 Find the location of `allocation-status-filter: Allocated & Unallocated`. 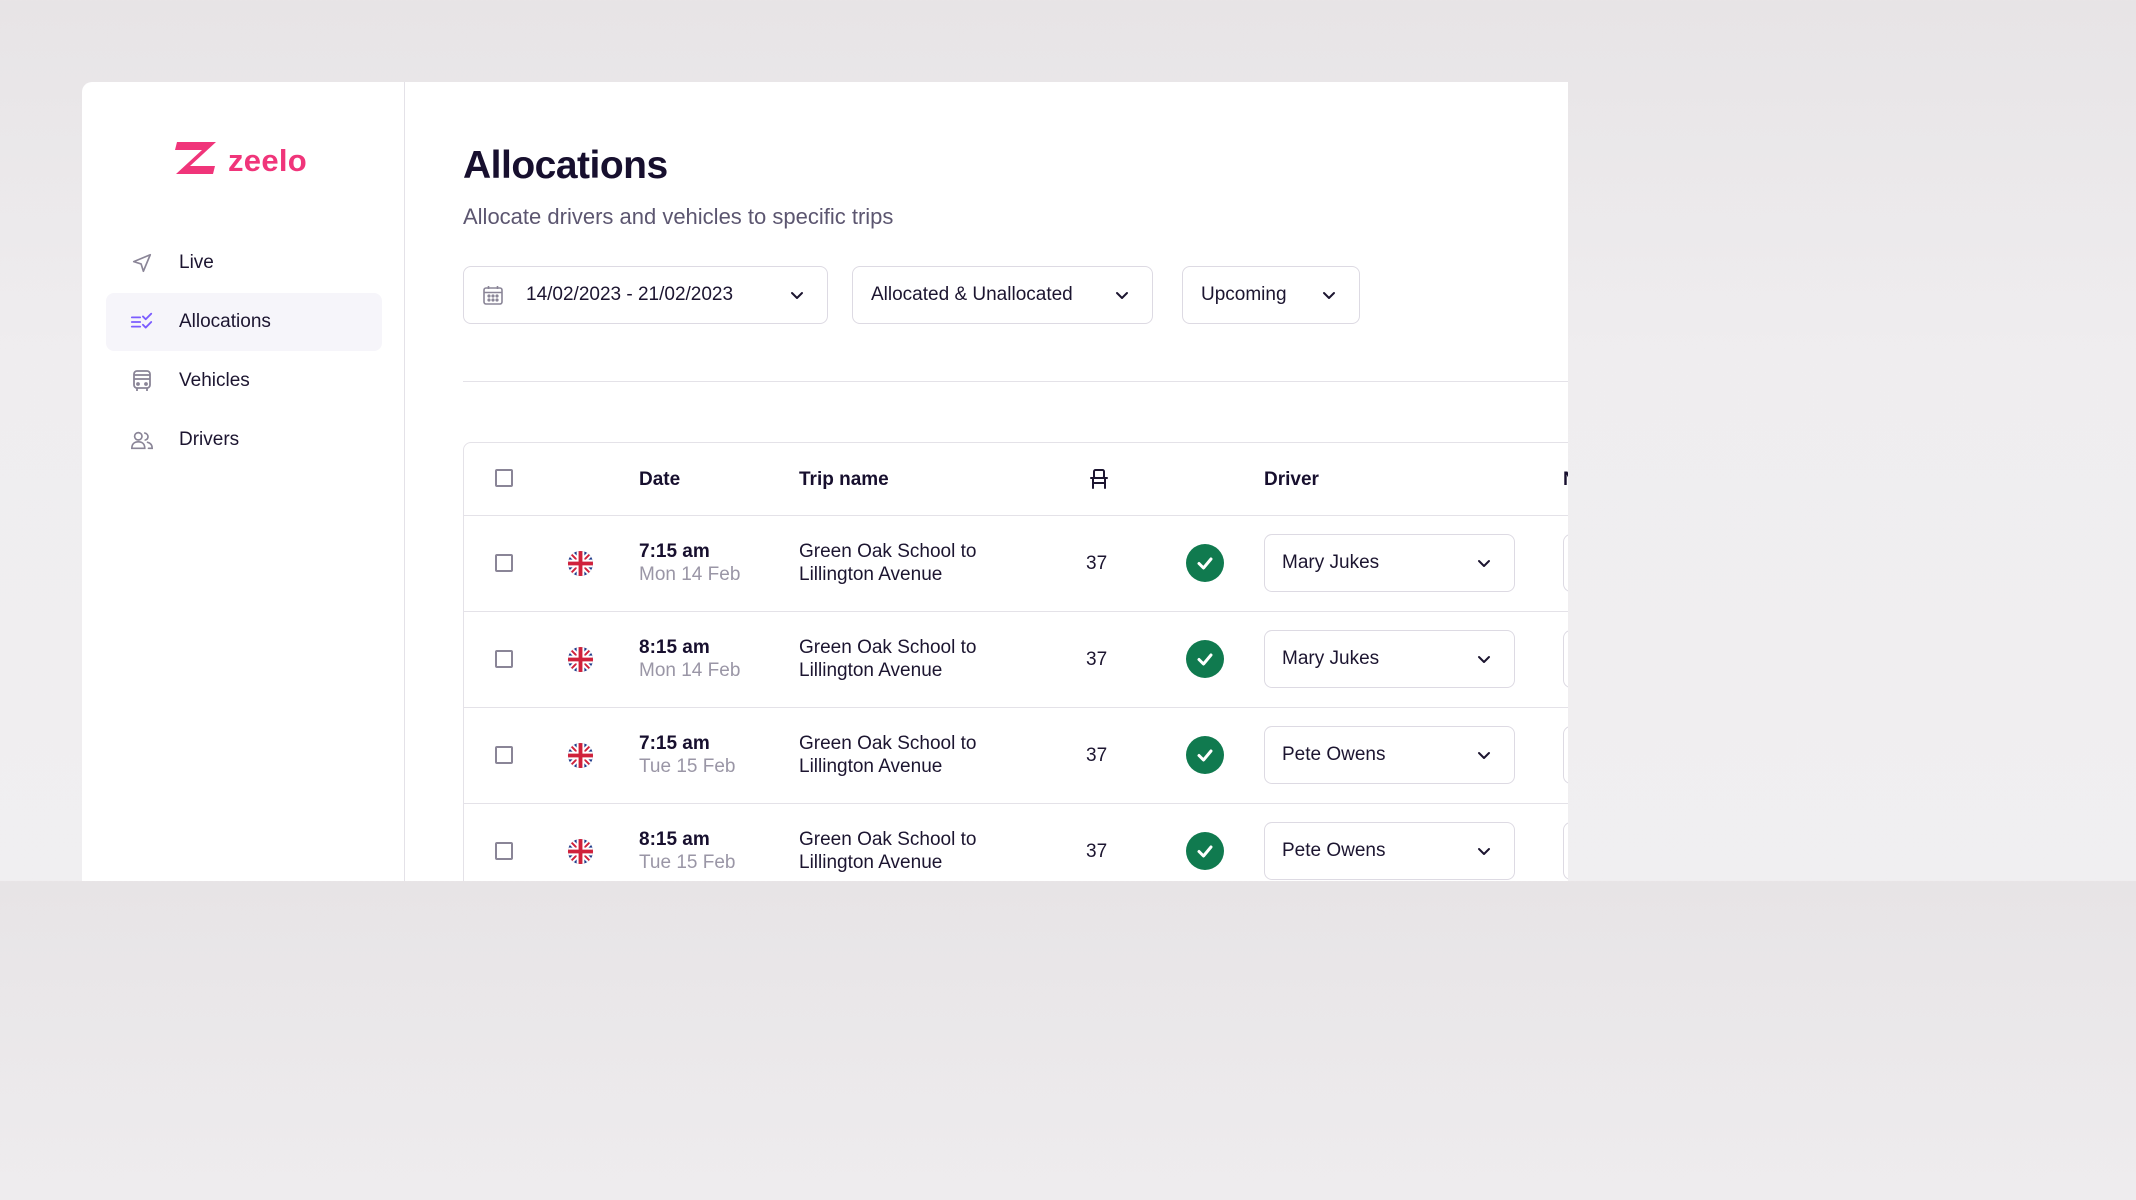

allocation-status-filter: Allocated & Unallocated is located at coordinates (1002, 295).